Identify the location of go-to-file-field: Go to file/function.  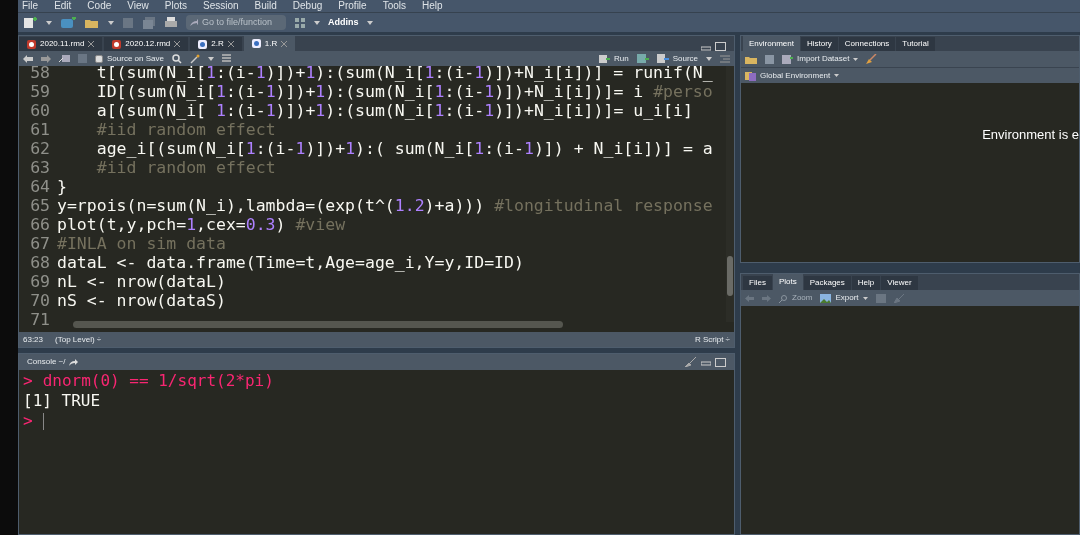
(236, 22).